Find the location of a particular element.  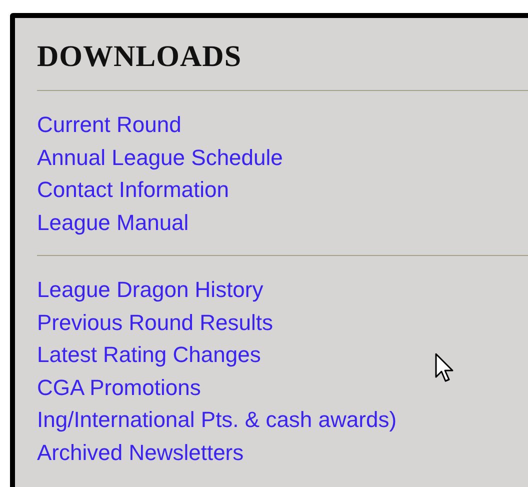

download-link: Previous Round Results is located at coordinates (155, 322).